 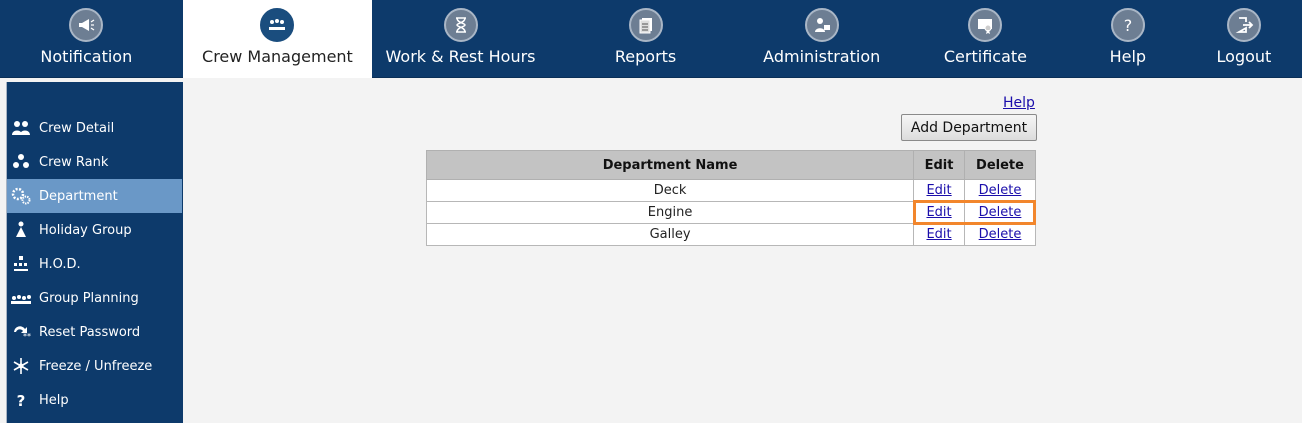 I want to click on nav-certificate: Certificate, so click(x=985, y=39).